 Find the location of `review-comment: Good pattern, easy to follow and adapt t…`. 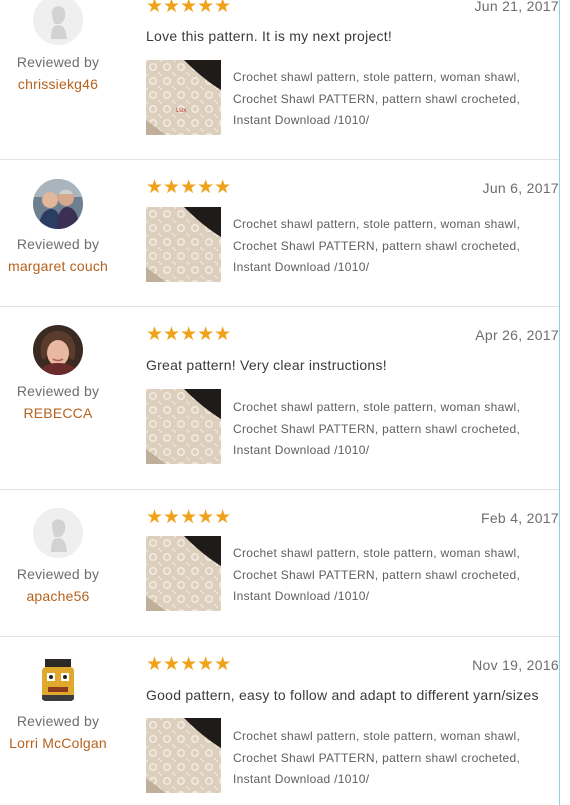

review-comment: Good pattern, easy to follow and adapt t… is located at coordinates (342, 695).